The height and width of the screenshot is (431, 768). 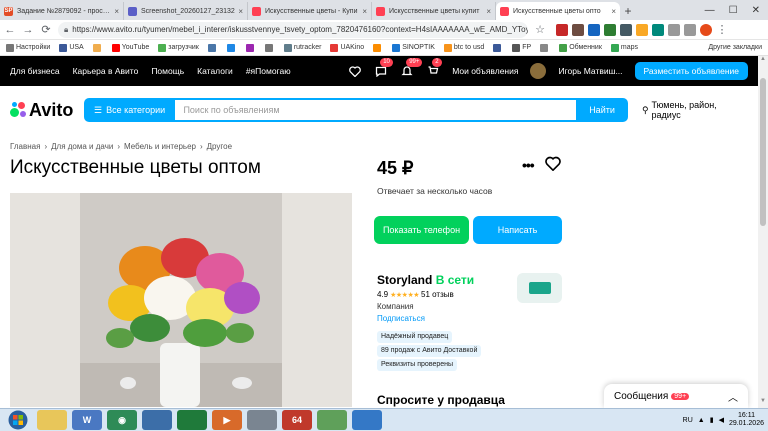 I want to click on all-categories-button: ☰ Все категории, so click(x=129, y=110).